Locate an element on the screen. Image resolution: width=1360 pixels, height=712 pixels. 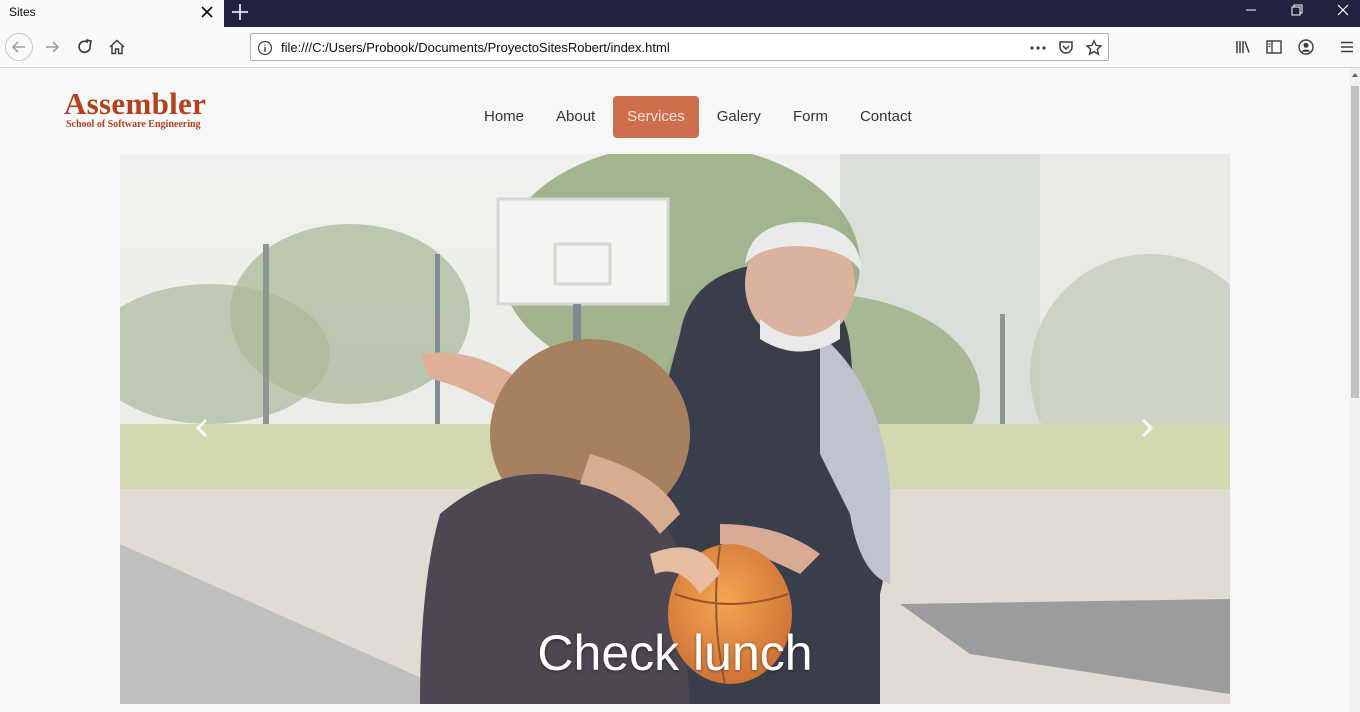
nav-about: About is located at coordinates (575, 117).